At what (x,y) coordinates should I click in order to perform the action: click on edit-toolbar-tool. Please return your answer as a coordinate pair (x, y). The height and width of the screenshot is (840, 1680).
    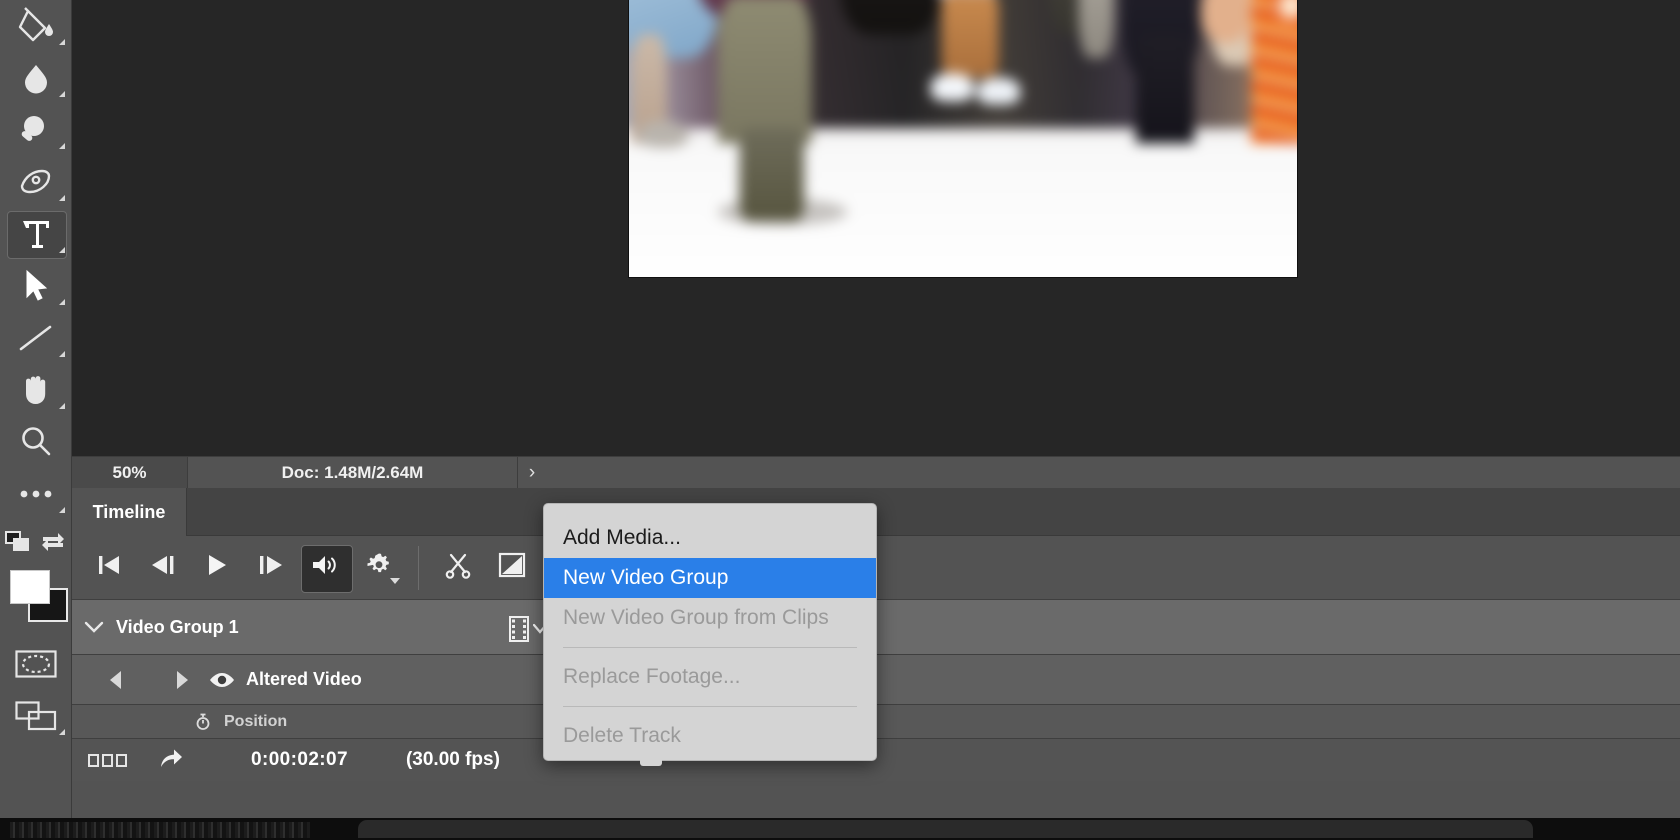
    Looking at the image, I should click on (36, 494).